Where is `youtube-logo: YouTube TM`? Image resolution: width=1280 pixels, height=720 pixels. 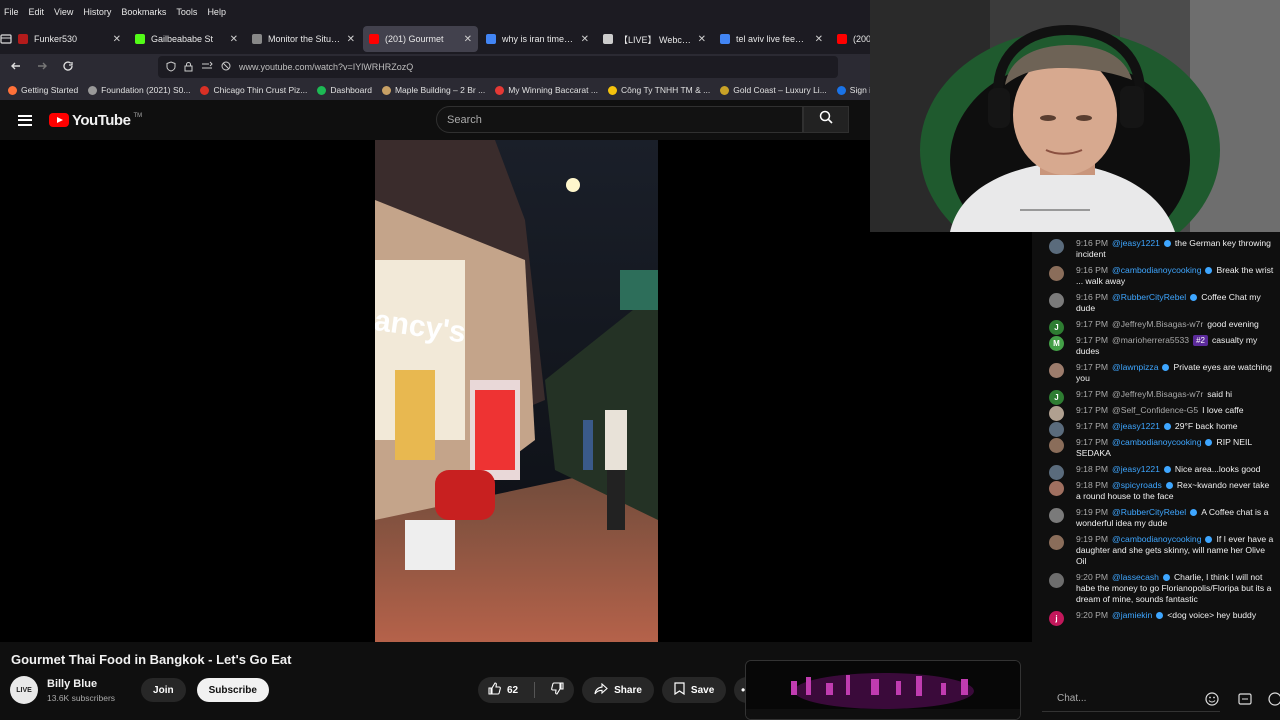 youtube-logo: YouTube TM is located at coordinates (95, 120).